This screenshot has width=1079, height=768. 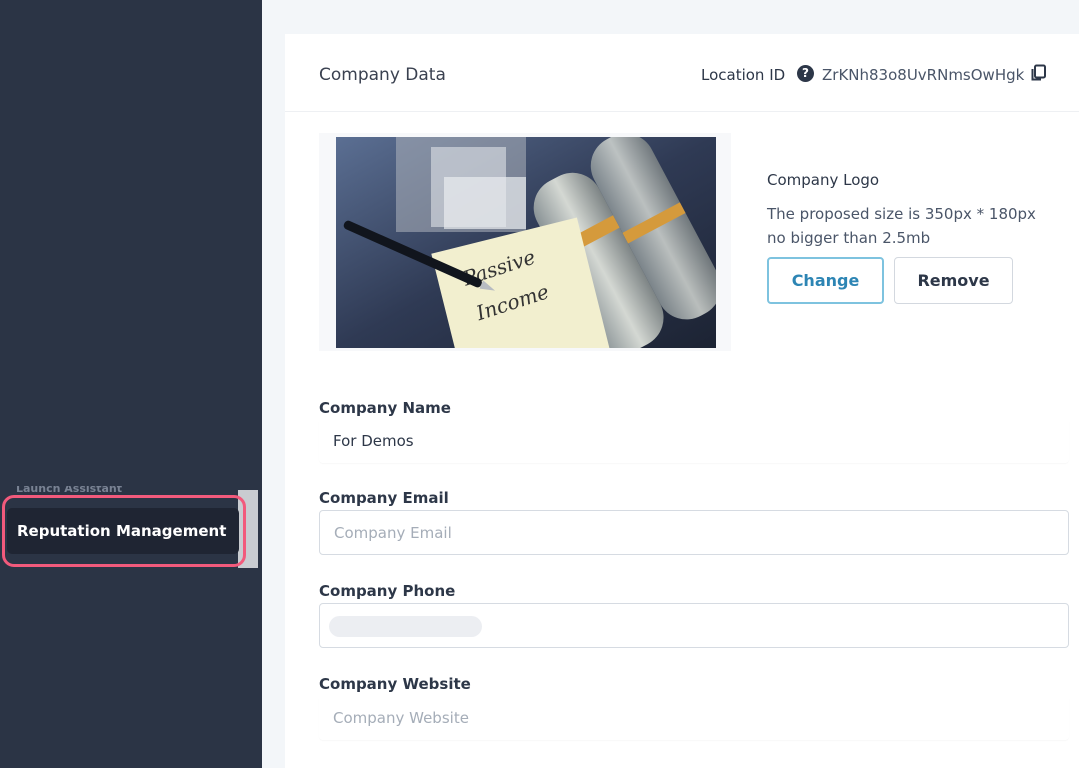 What do you see at coordinates (77, 489) in the screenshot?
I see `sidebar-item-partial: Launch Assistant` at bounding box center [77, 489].